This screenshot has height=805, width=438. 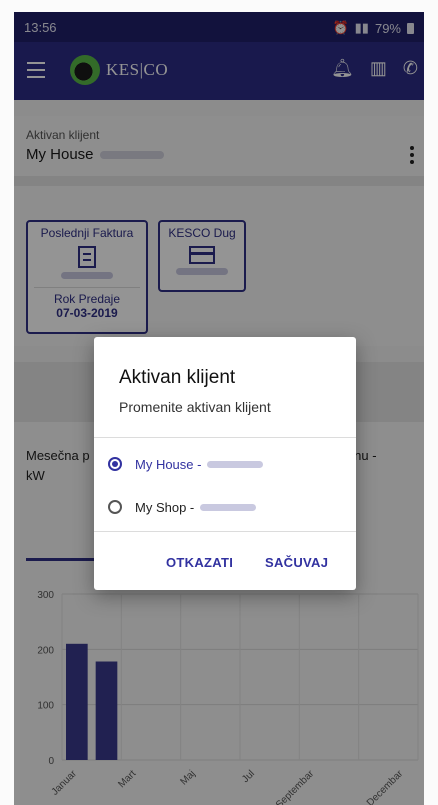 What do you see at coordinates (186, 464) in the screenshot?
I see `client-option-my-house: My House -` at bounding box center [186, 464].